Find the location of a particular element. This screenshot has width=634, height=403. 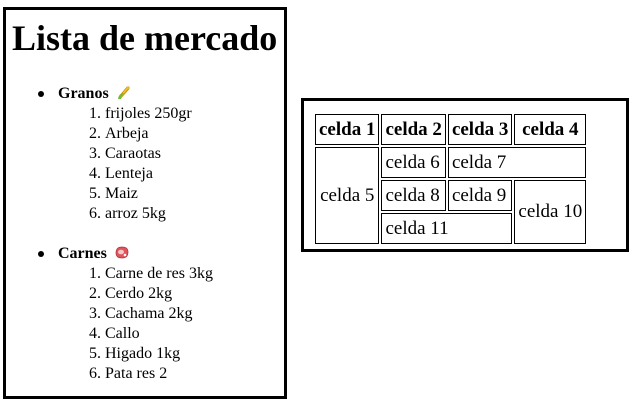

header-cell-4: celda 4 is located at coordinates (550, 129).